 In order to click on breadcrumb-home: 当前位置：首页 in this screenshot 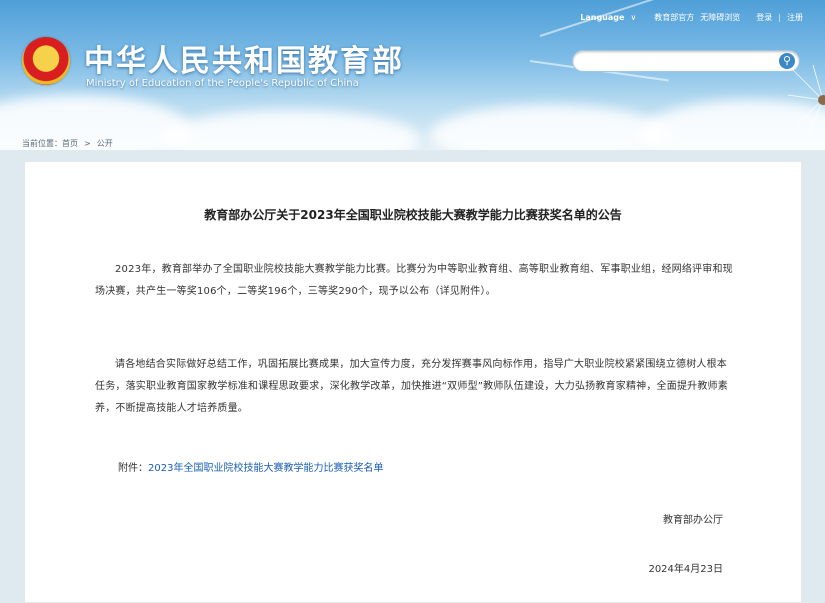, I will do `click(50, 143)`.